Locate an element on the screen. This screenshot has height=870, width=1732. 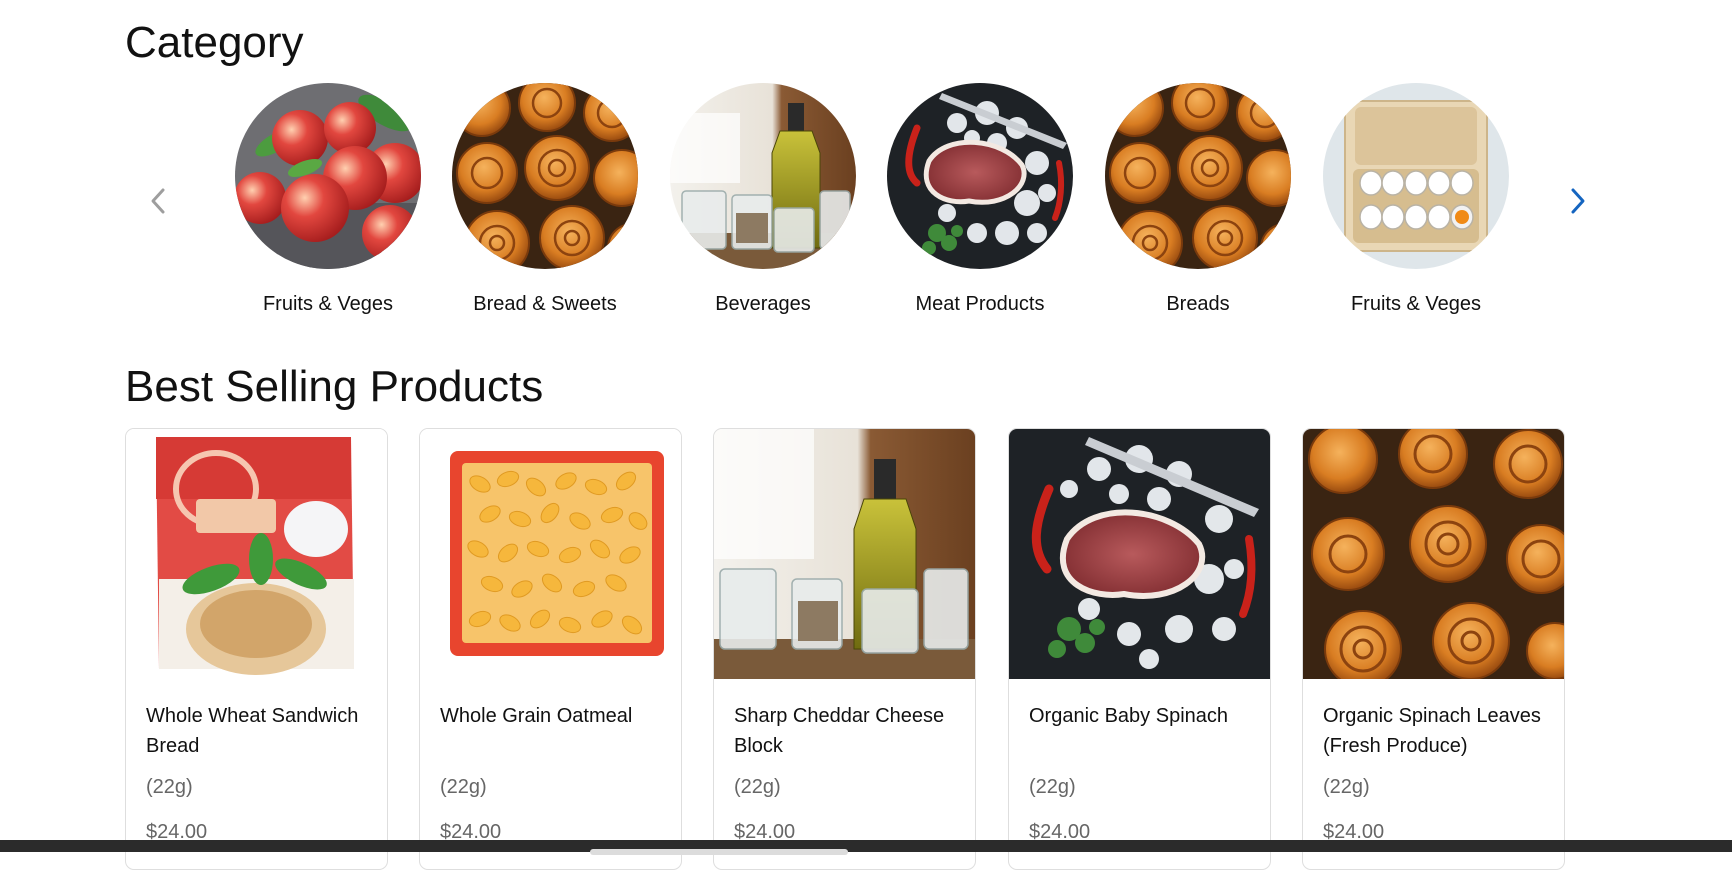
category-item-beverages: Beverages is located at coordinates (763, 199).